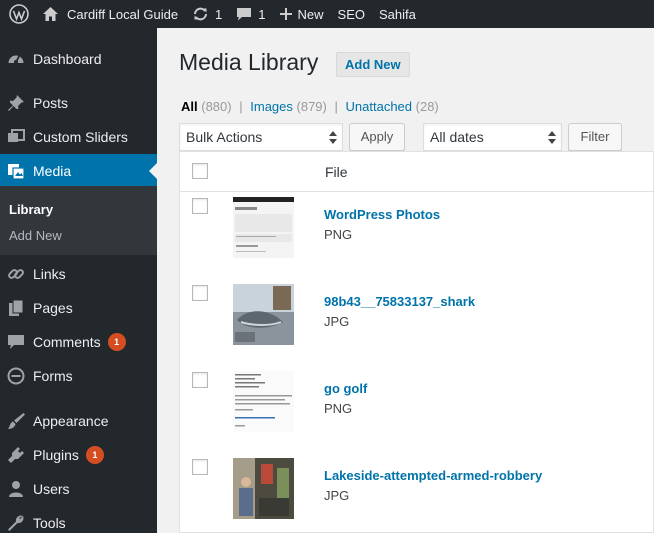 The image size is (654, 533). What do you see at coordinates (49, 523) in the screenshot?
I see `menu-label: Tools` at bounding box center [49, 523].